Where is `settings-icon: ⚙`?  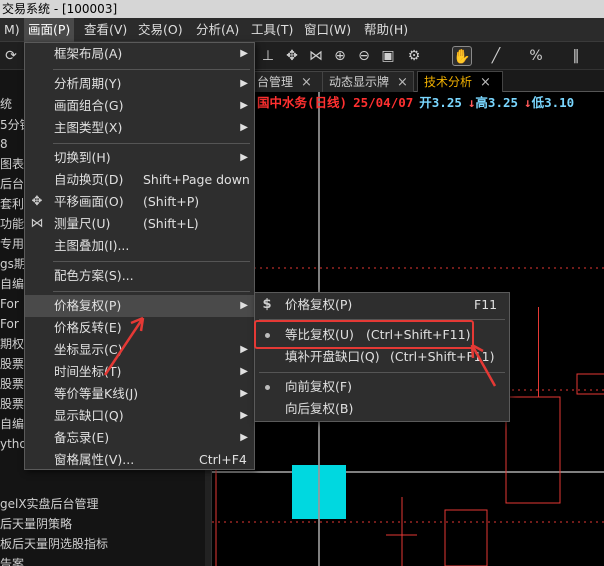 settings-icon: ⚙ is located at coordinates (414, 56).